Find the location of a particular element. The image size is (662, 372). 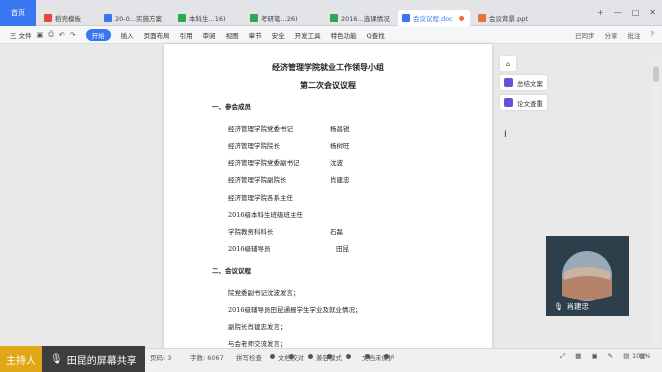

menu-review: 审阅 is located at coordinates (209, 35).